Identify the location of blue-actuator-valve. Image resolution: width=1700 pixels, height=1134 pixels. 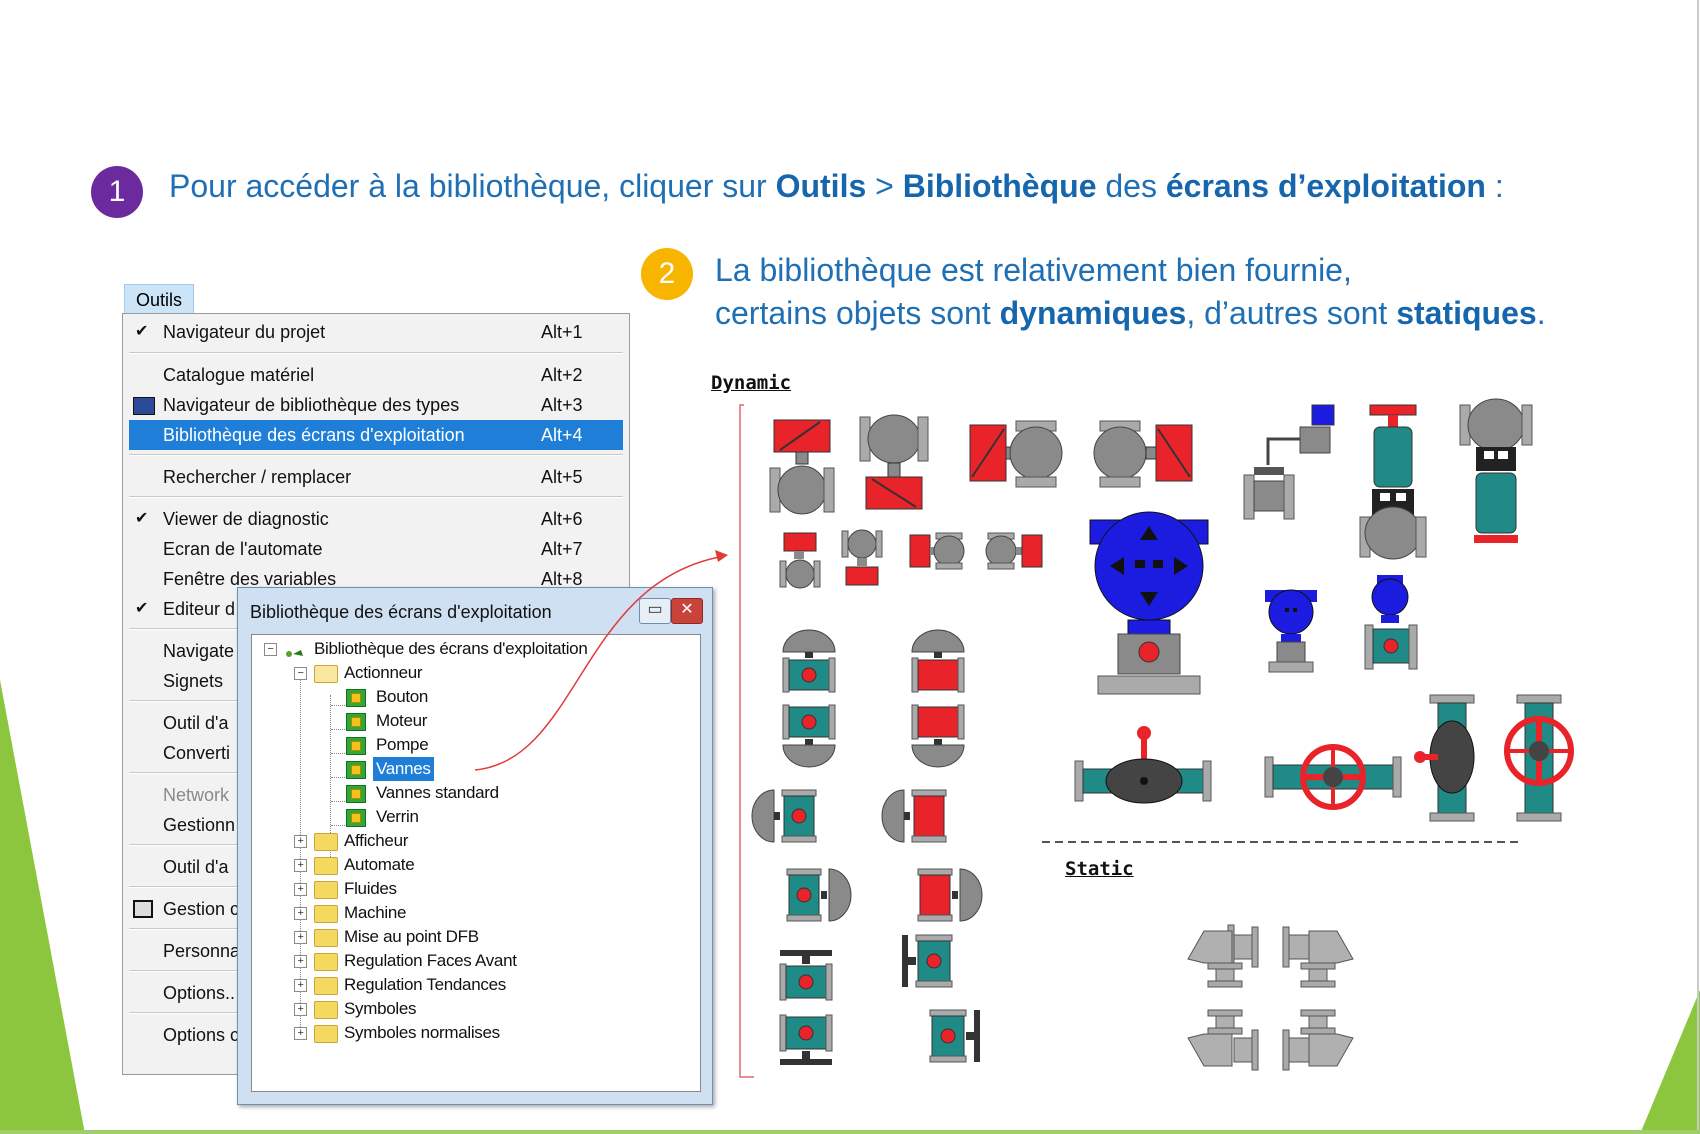
(1149, 603).